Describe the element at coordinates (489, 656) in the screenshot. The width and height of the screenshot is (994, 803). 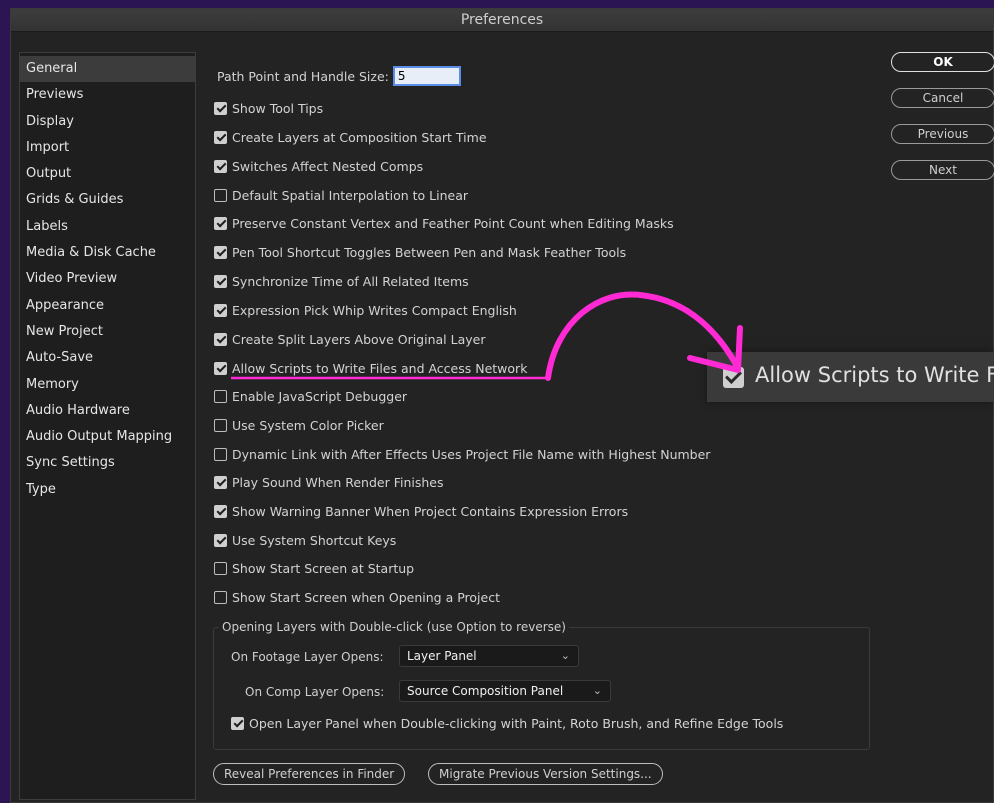
I see `footage-layer-select: Layer Panel ⌄` at that location.